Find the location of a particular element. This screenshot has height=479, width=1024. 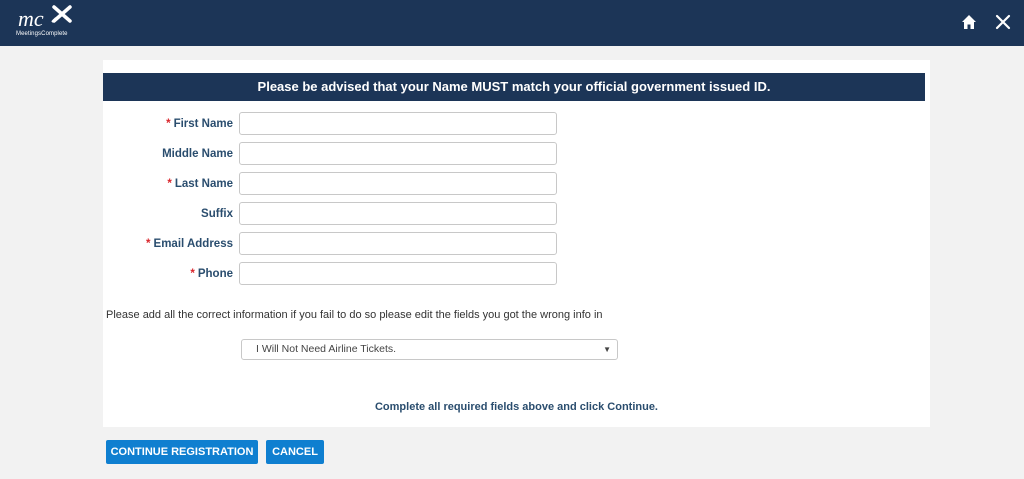

phone-label-text: Phone is located at coordinates (215, 274).